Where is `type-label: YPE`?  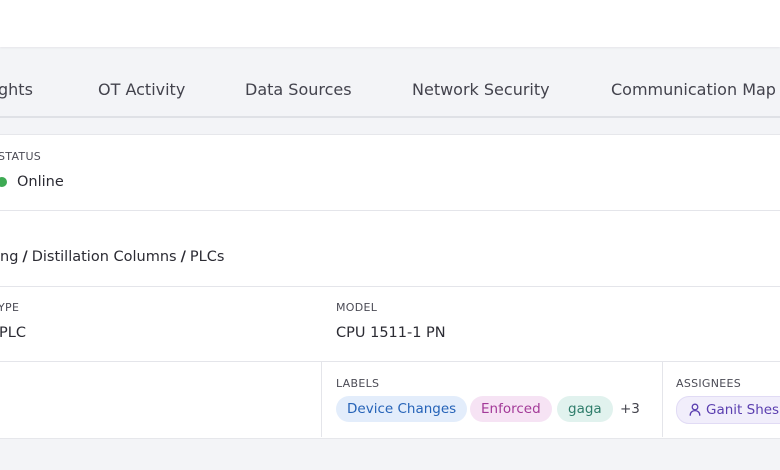
type-label: YPE is located at coordinates (10, 307).